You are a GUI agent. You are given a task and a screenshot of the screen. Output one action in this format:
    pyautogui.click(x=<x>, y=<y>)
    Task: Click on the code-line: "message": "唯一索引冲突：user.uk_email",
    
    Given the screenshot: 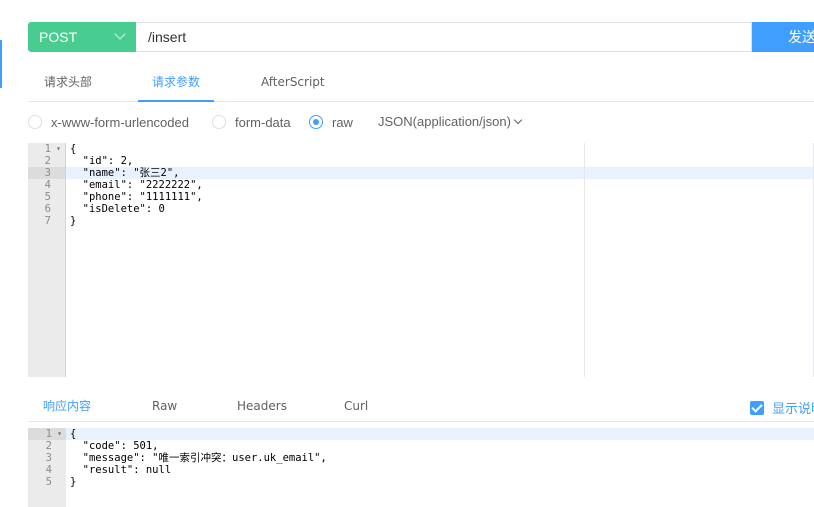 What is the action you would take?
    pyautogui.click(x=198, y=458)
    